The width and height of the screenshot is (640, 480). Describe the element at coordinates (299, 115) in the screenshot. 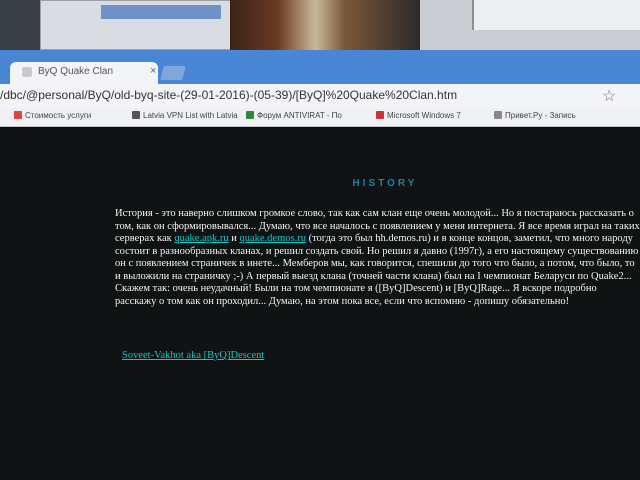

I see `bookmark-label: Форум ANTIVIRAT - По` at that location.